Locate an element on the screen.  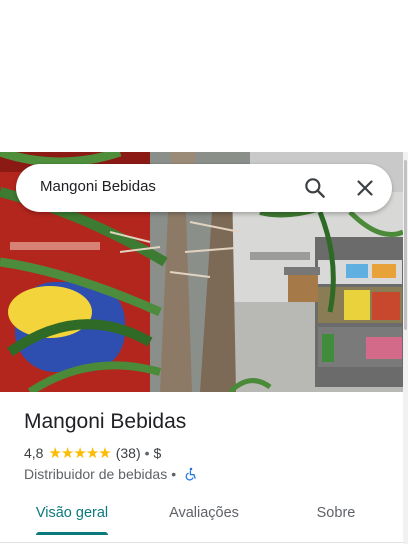
tab-bar: Visão geral Avaliações Sobre is located at coordinates (201, 516).